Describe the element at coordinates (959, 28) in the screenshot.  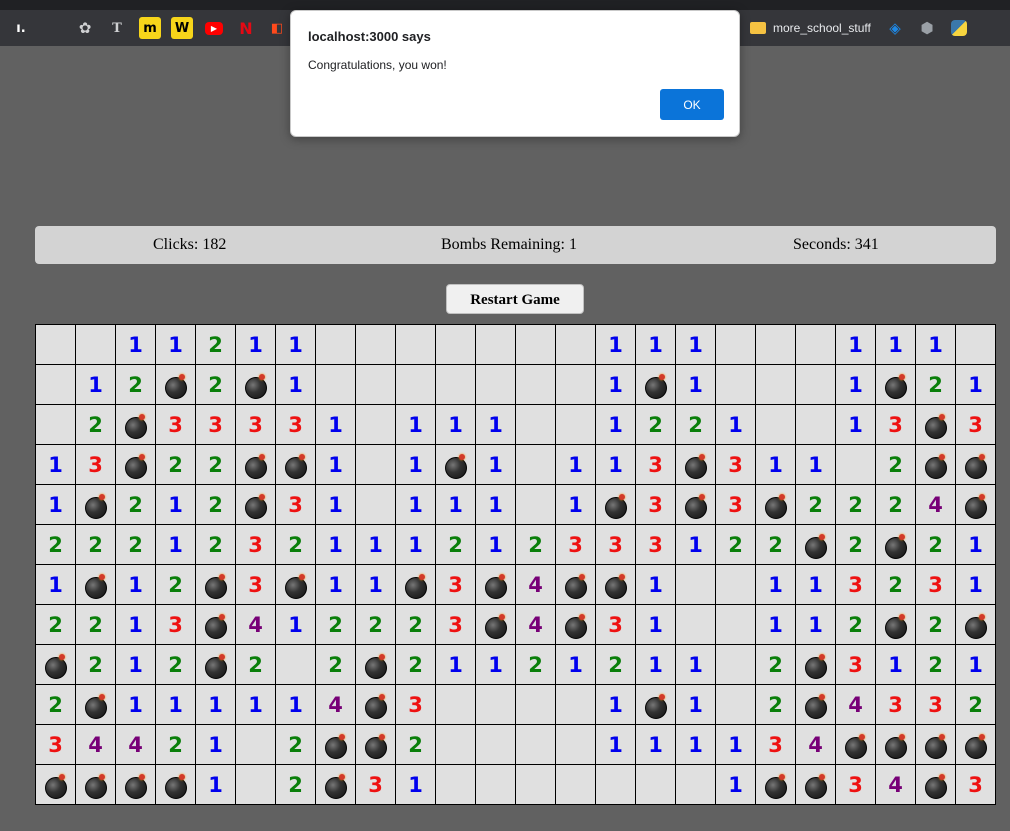
I see `bookmark-python-icon` at that location.